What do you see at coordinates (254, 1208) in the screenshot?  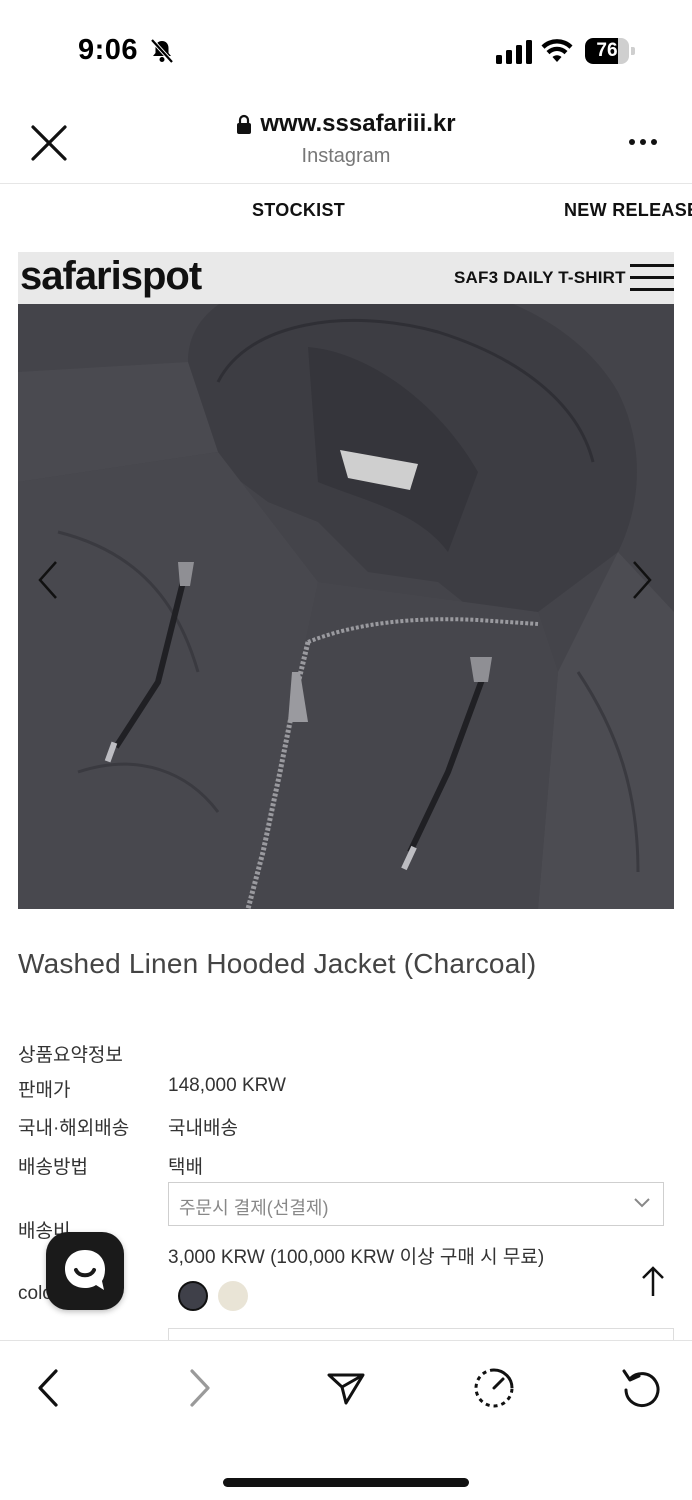 I see `shipping-fee-select-value: 주문시 결제(선결제)` at bounding box center [254, 1208].